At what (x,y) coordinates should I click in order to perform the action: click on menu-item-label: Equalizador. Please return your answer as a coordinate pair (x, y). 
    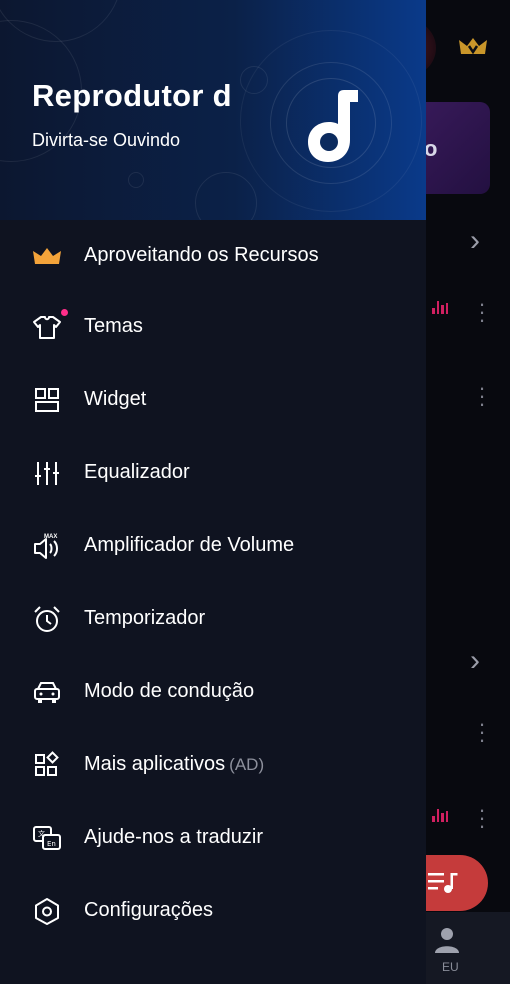
    Looking at the image, I should click on (137, 472).